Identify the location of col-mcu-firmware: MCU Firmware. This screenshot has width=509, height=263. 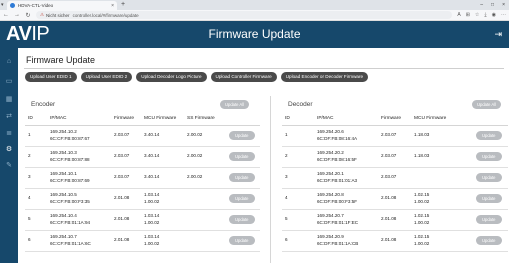
(162, 119).